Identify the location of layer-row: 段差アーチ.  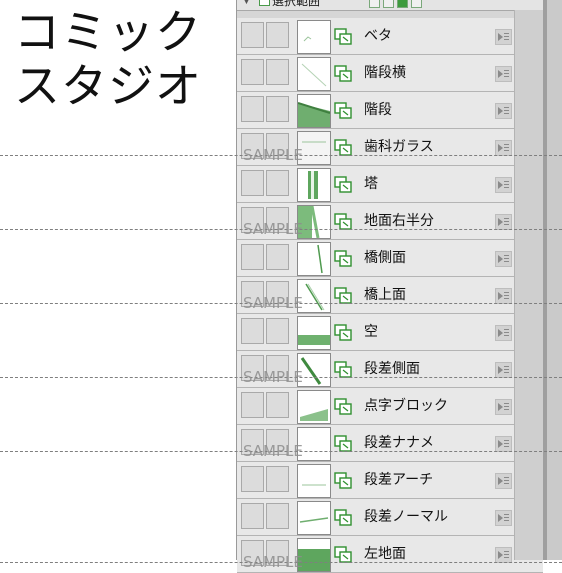
(390, 480).